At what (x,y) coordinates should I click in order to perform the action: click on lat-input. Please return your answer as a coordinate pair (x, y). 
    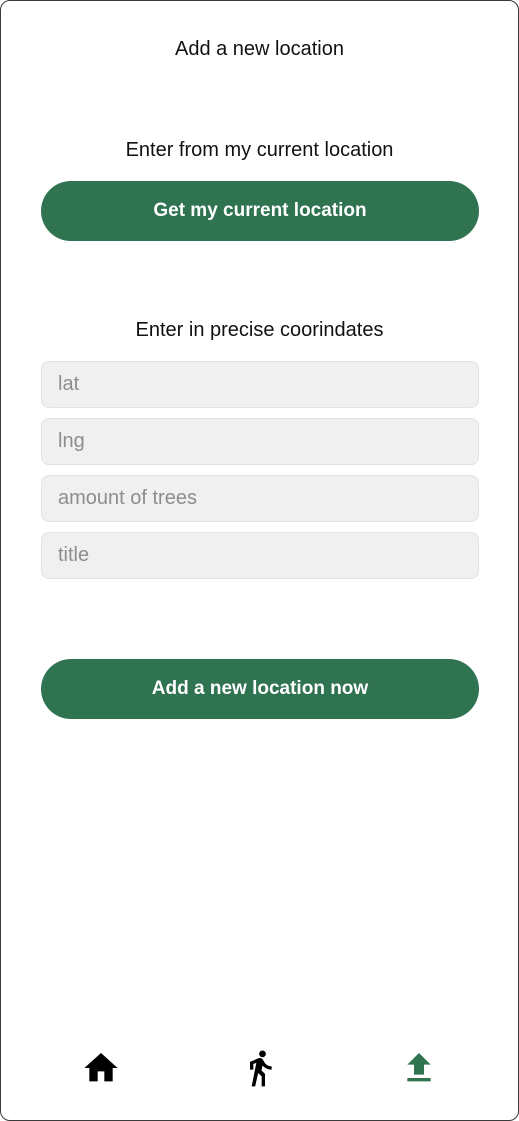
    Looking at the image, I should click on (260, 384).